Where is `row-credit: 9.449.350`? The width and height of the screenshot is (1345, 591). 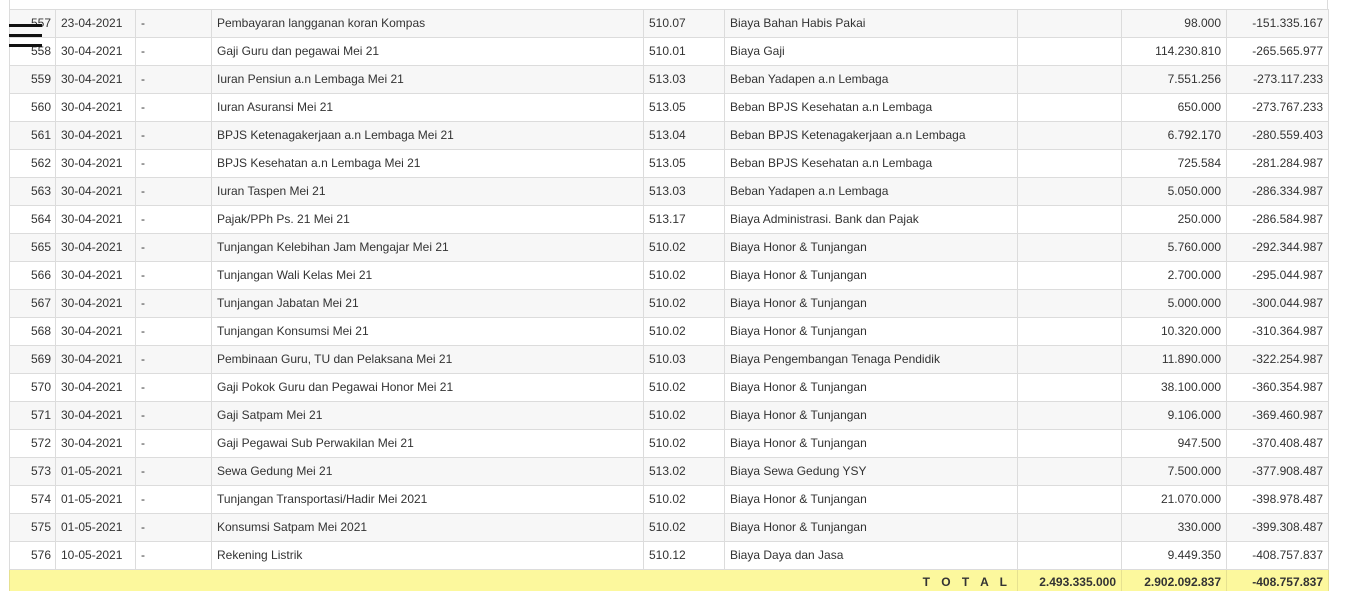 row-credit: 9.449.350 is located at coordinates (1174, 555).